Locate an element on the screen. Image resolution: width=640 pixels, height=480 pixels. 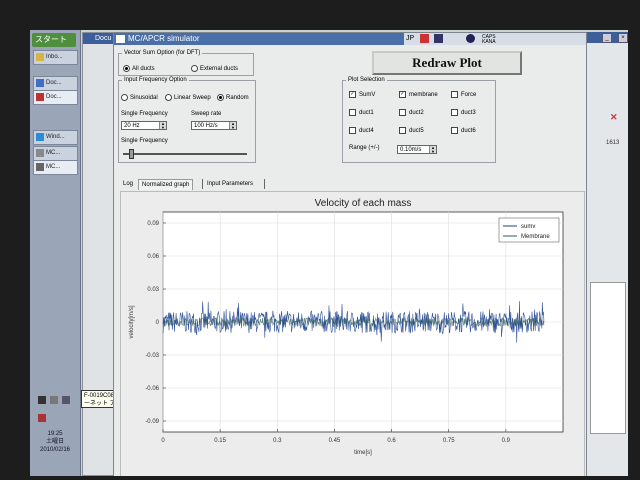
checkbox-sumv: ✓ SumV is located at coordinates (362, 94).